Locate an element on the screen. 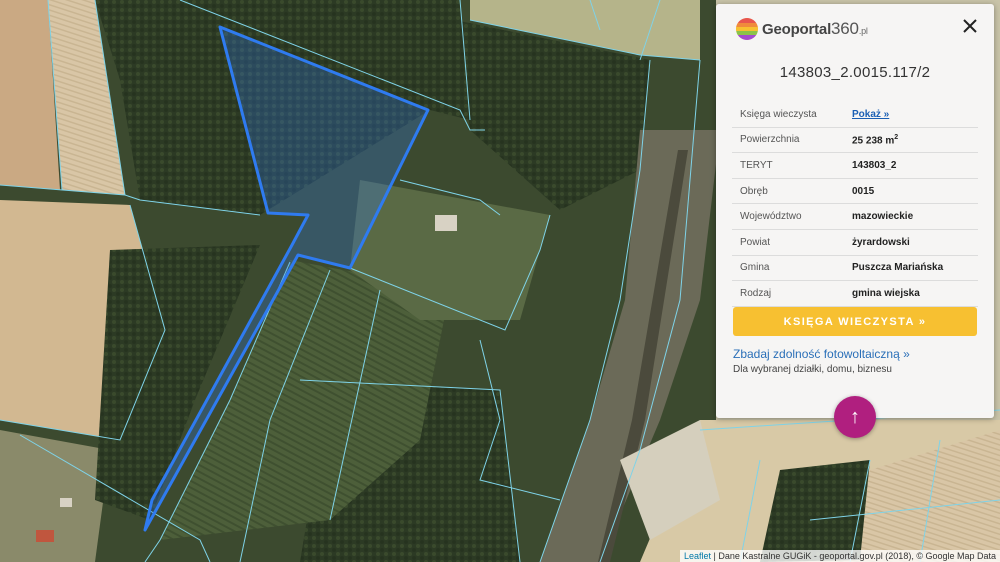  leaflet-link: Leaflet is located at coordinates (697, 556).